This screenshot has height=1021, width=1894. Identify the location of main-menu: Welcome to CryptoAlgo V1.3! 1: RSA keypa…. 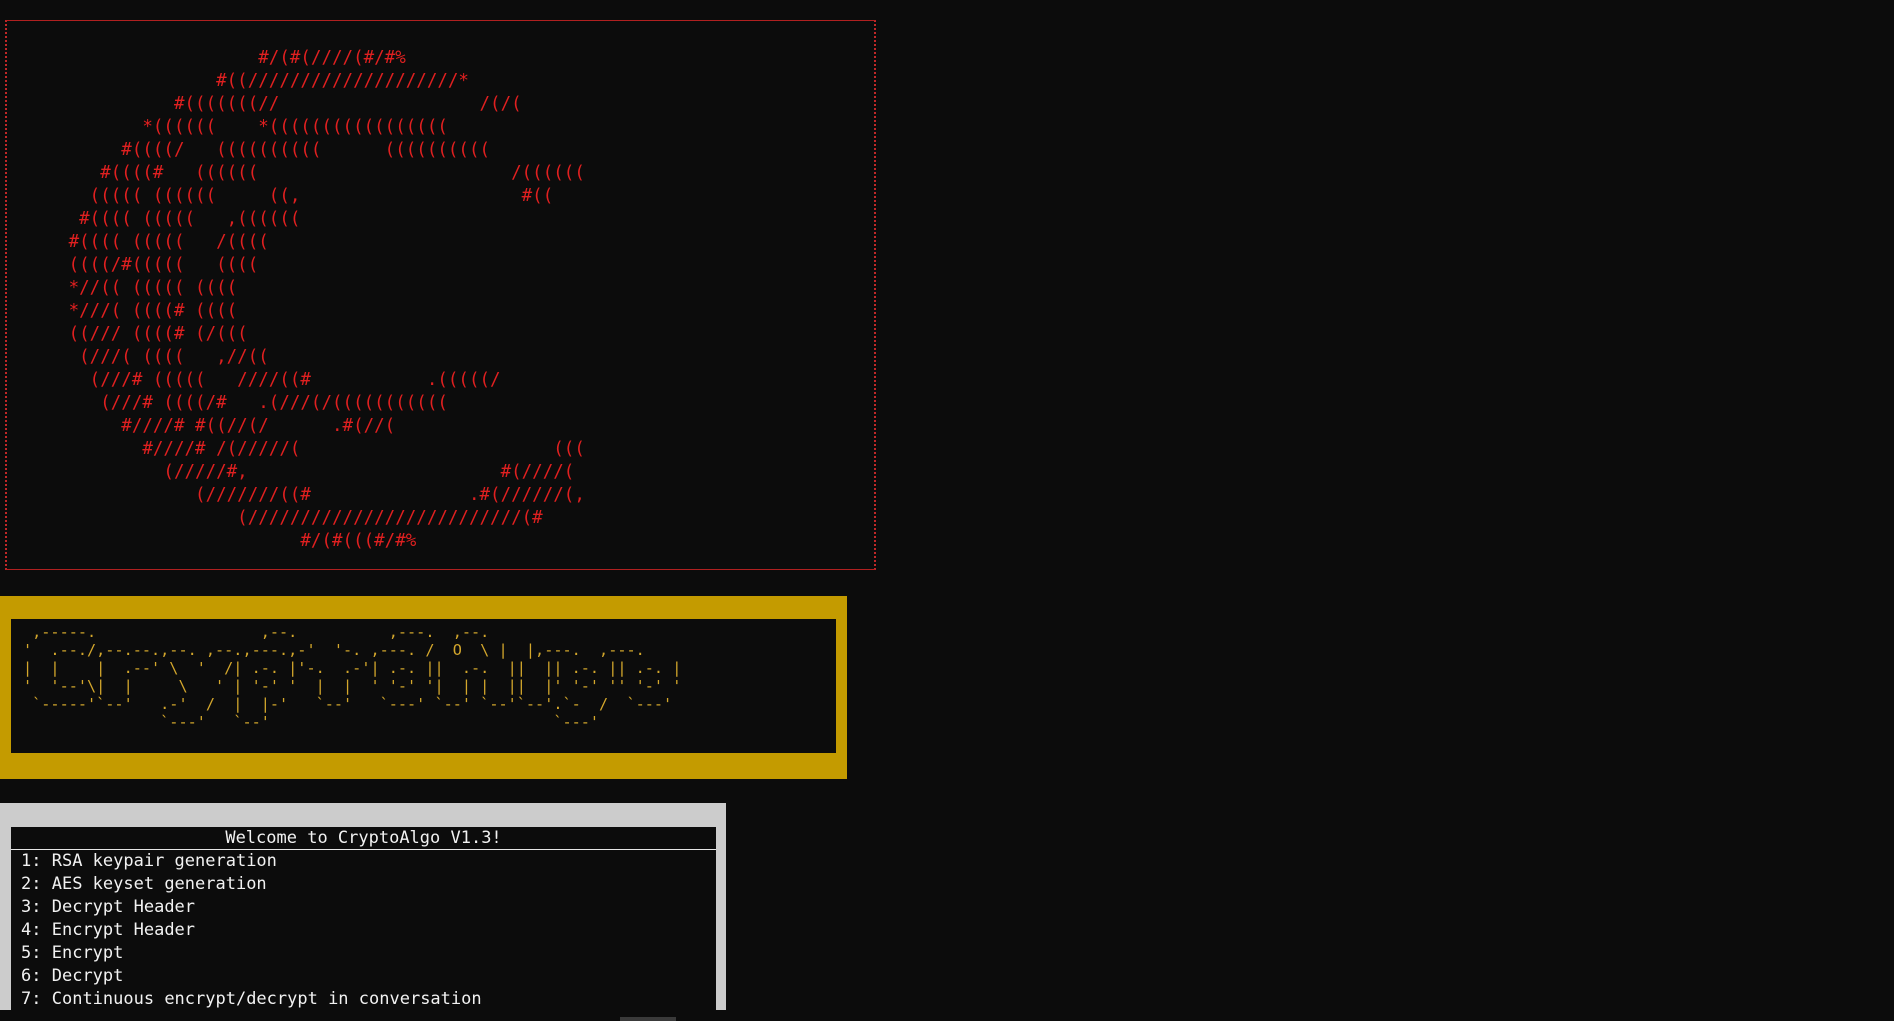
(363, 918).